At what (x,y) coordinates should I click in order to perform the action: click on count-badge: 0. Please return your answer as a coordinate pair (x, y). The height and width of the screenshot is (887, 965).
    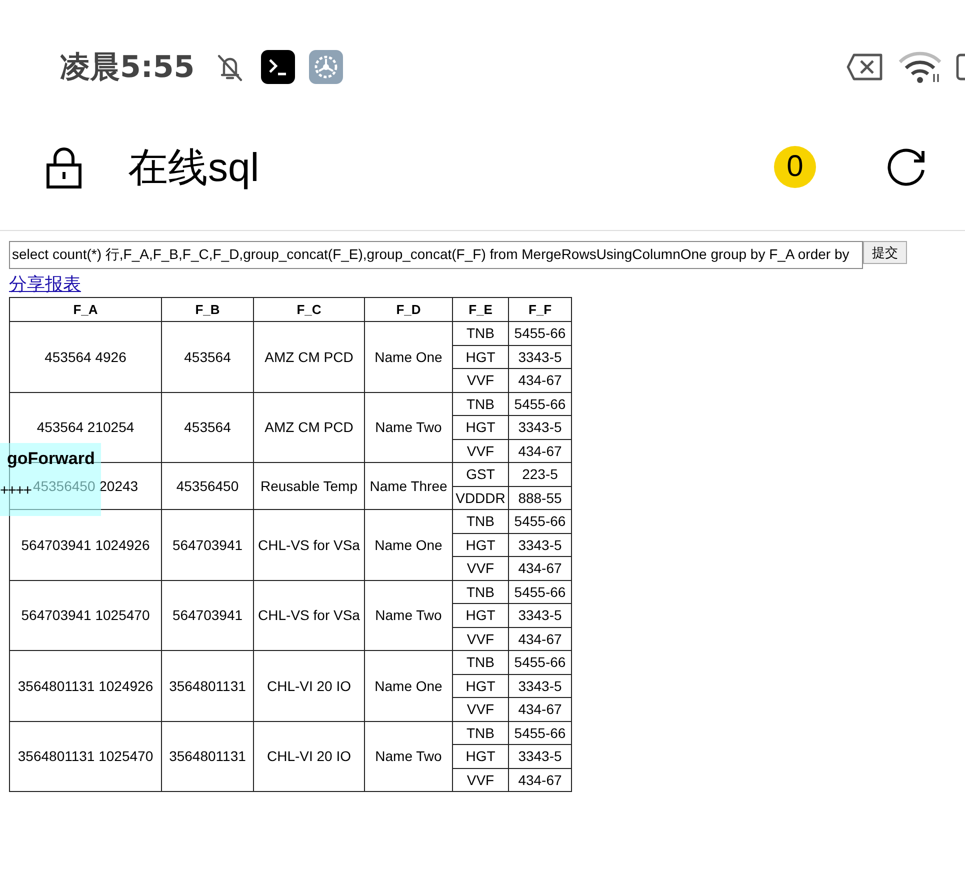
    Looking at the image, I should click on (795, 167).